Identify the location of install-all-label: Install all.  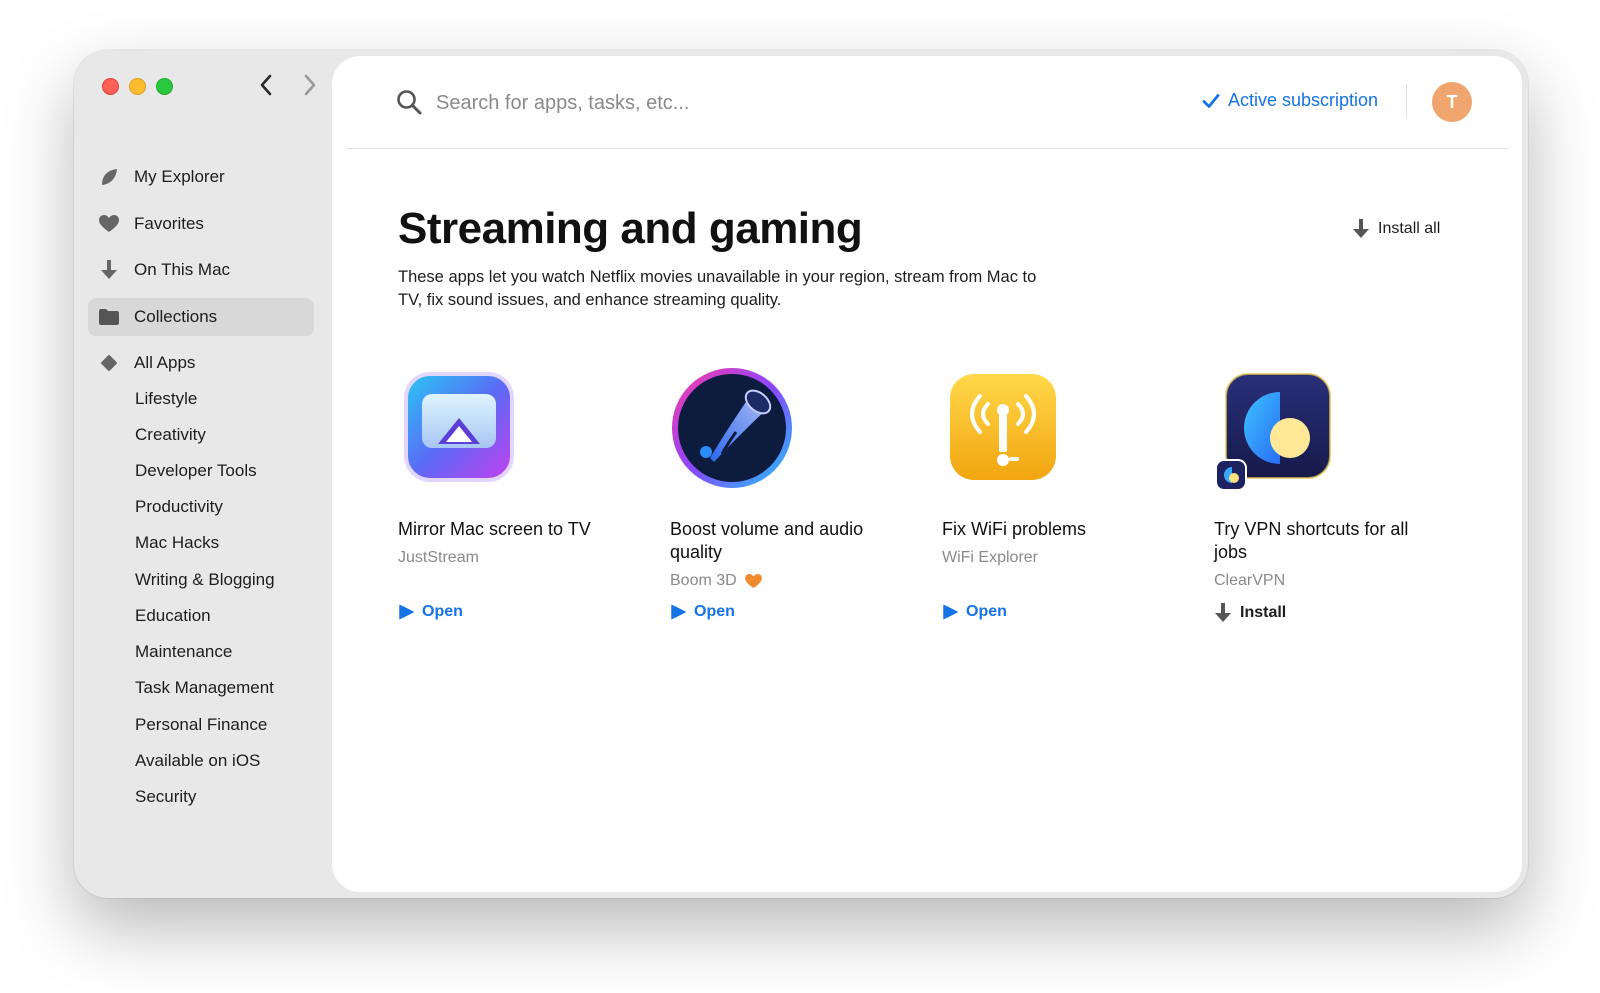
(1409, 228).